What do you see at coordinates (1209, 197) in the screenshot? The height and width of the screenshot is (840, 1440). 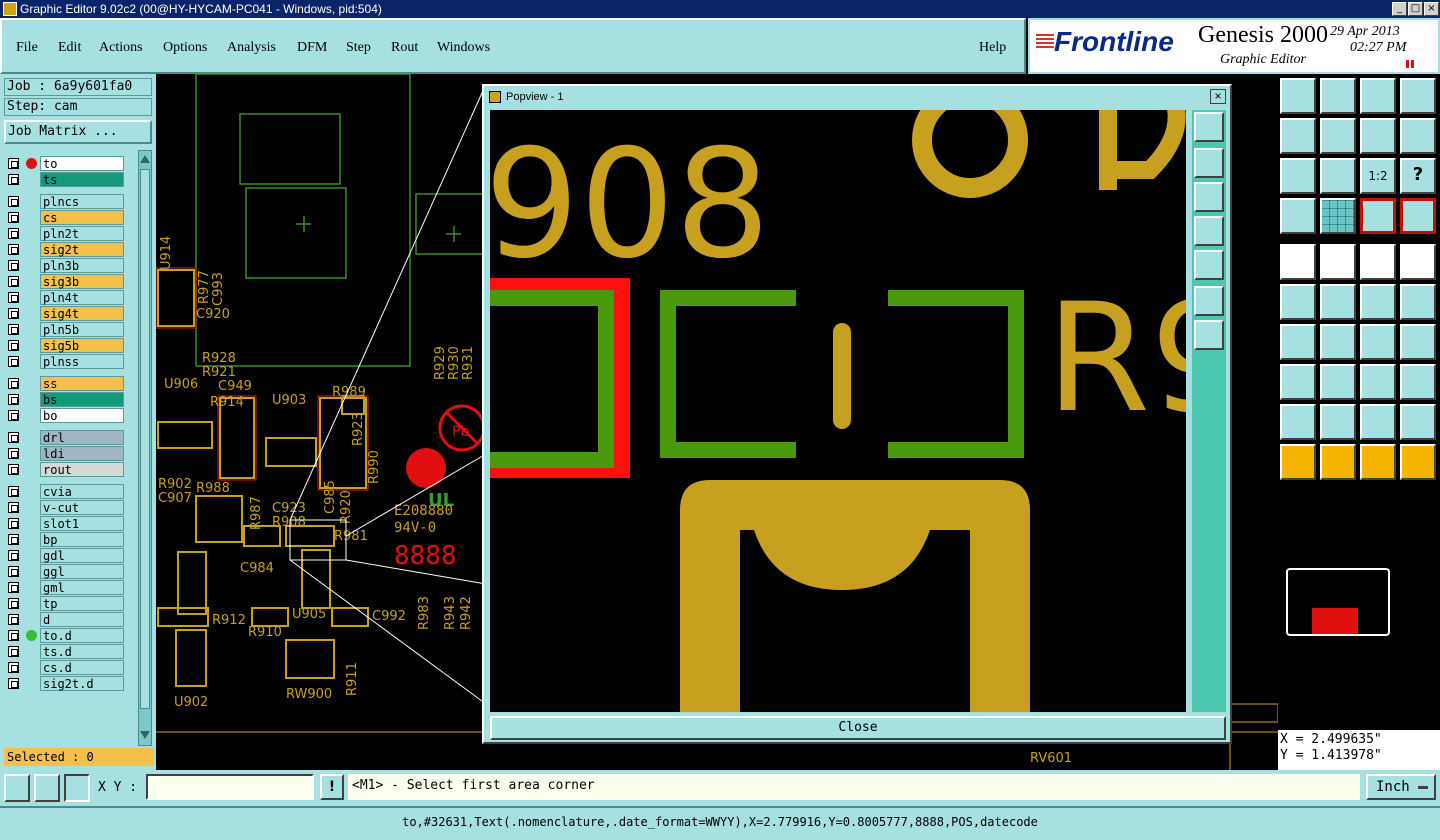 I see `pan-down-icon` at bounding box center [1209, 197].